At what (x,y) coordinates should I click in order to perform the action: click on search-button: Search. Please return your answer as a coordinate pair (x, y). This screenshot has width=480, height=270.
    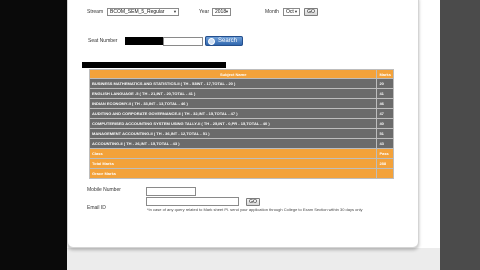
    Looking at the image, I should click on (224, 41).